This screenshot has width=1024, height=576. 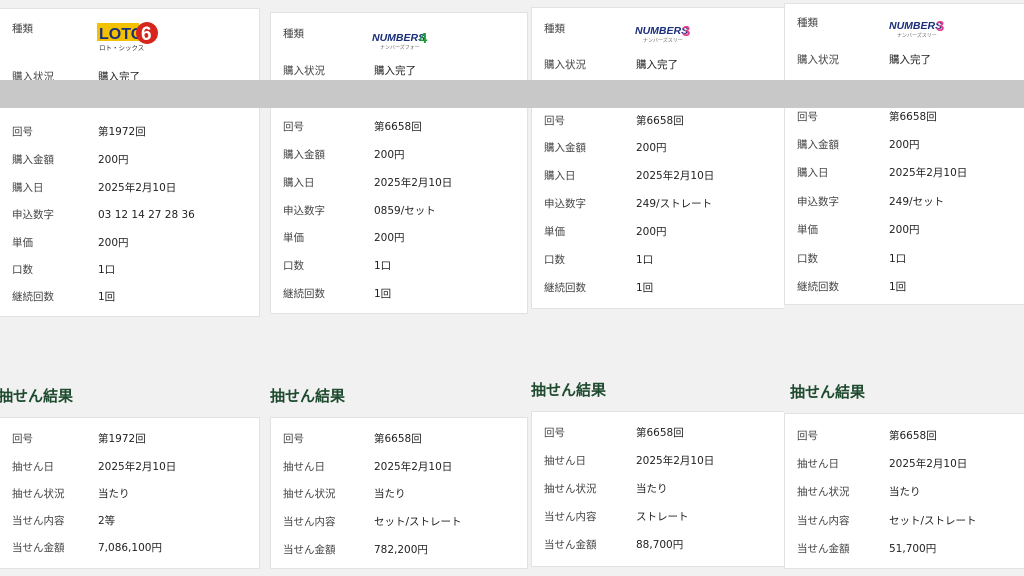 I want to click on detail-row: 購入日 2025年2月10日, so click(x=129, y=188).